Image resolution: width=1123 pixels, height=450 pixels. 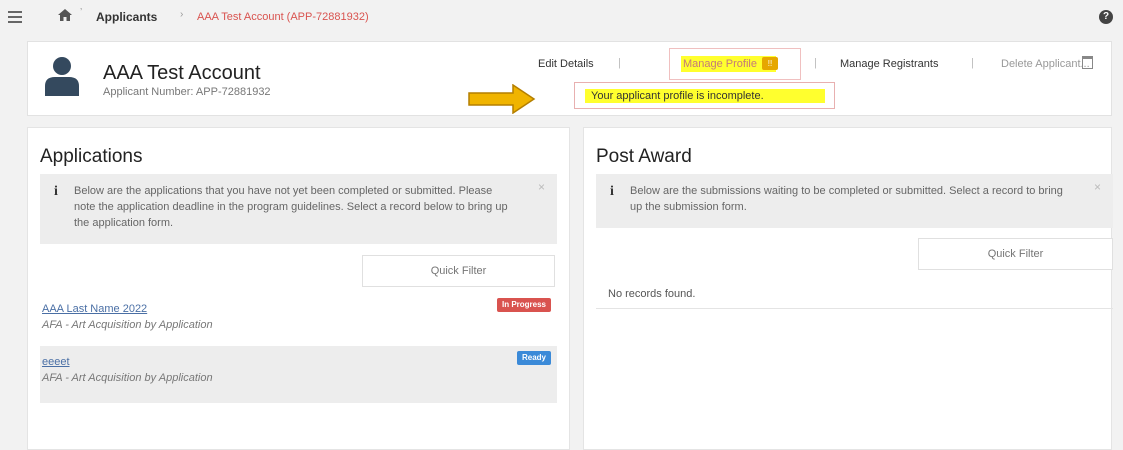 I want to click on divider, so click(x=854, y=308).